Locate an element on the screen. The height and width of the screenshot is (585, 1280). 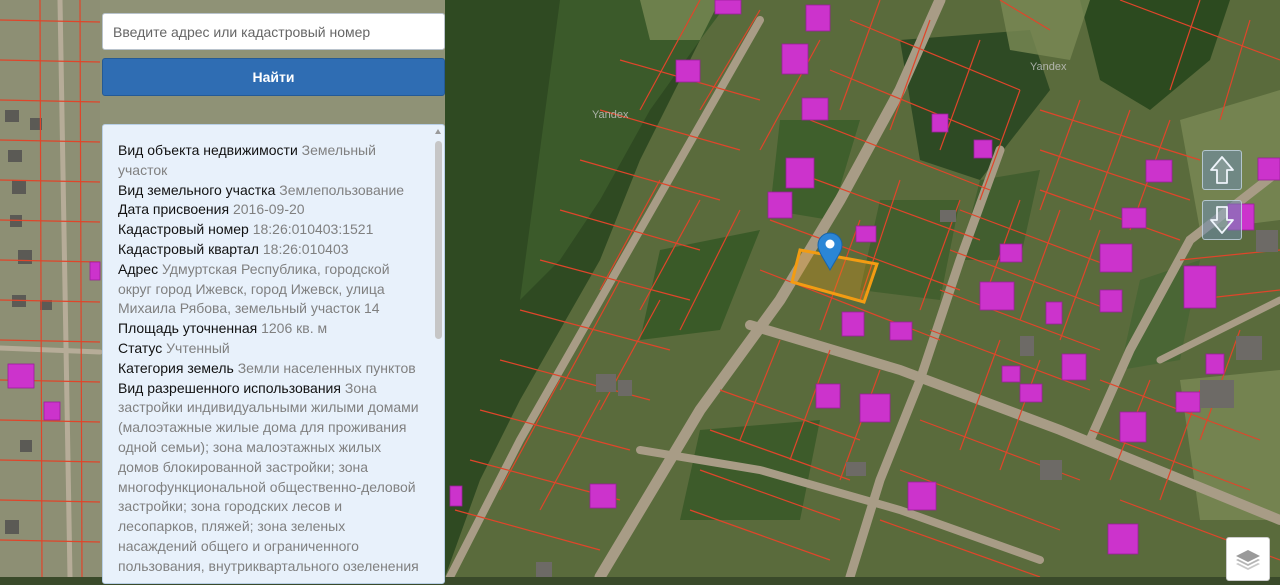
scroll-up-arrow-icon is located at coordinates (438, 131).